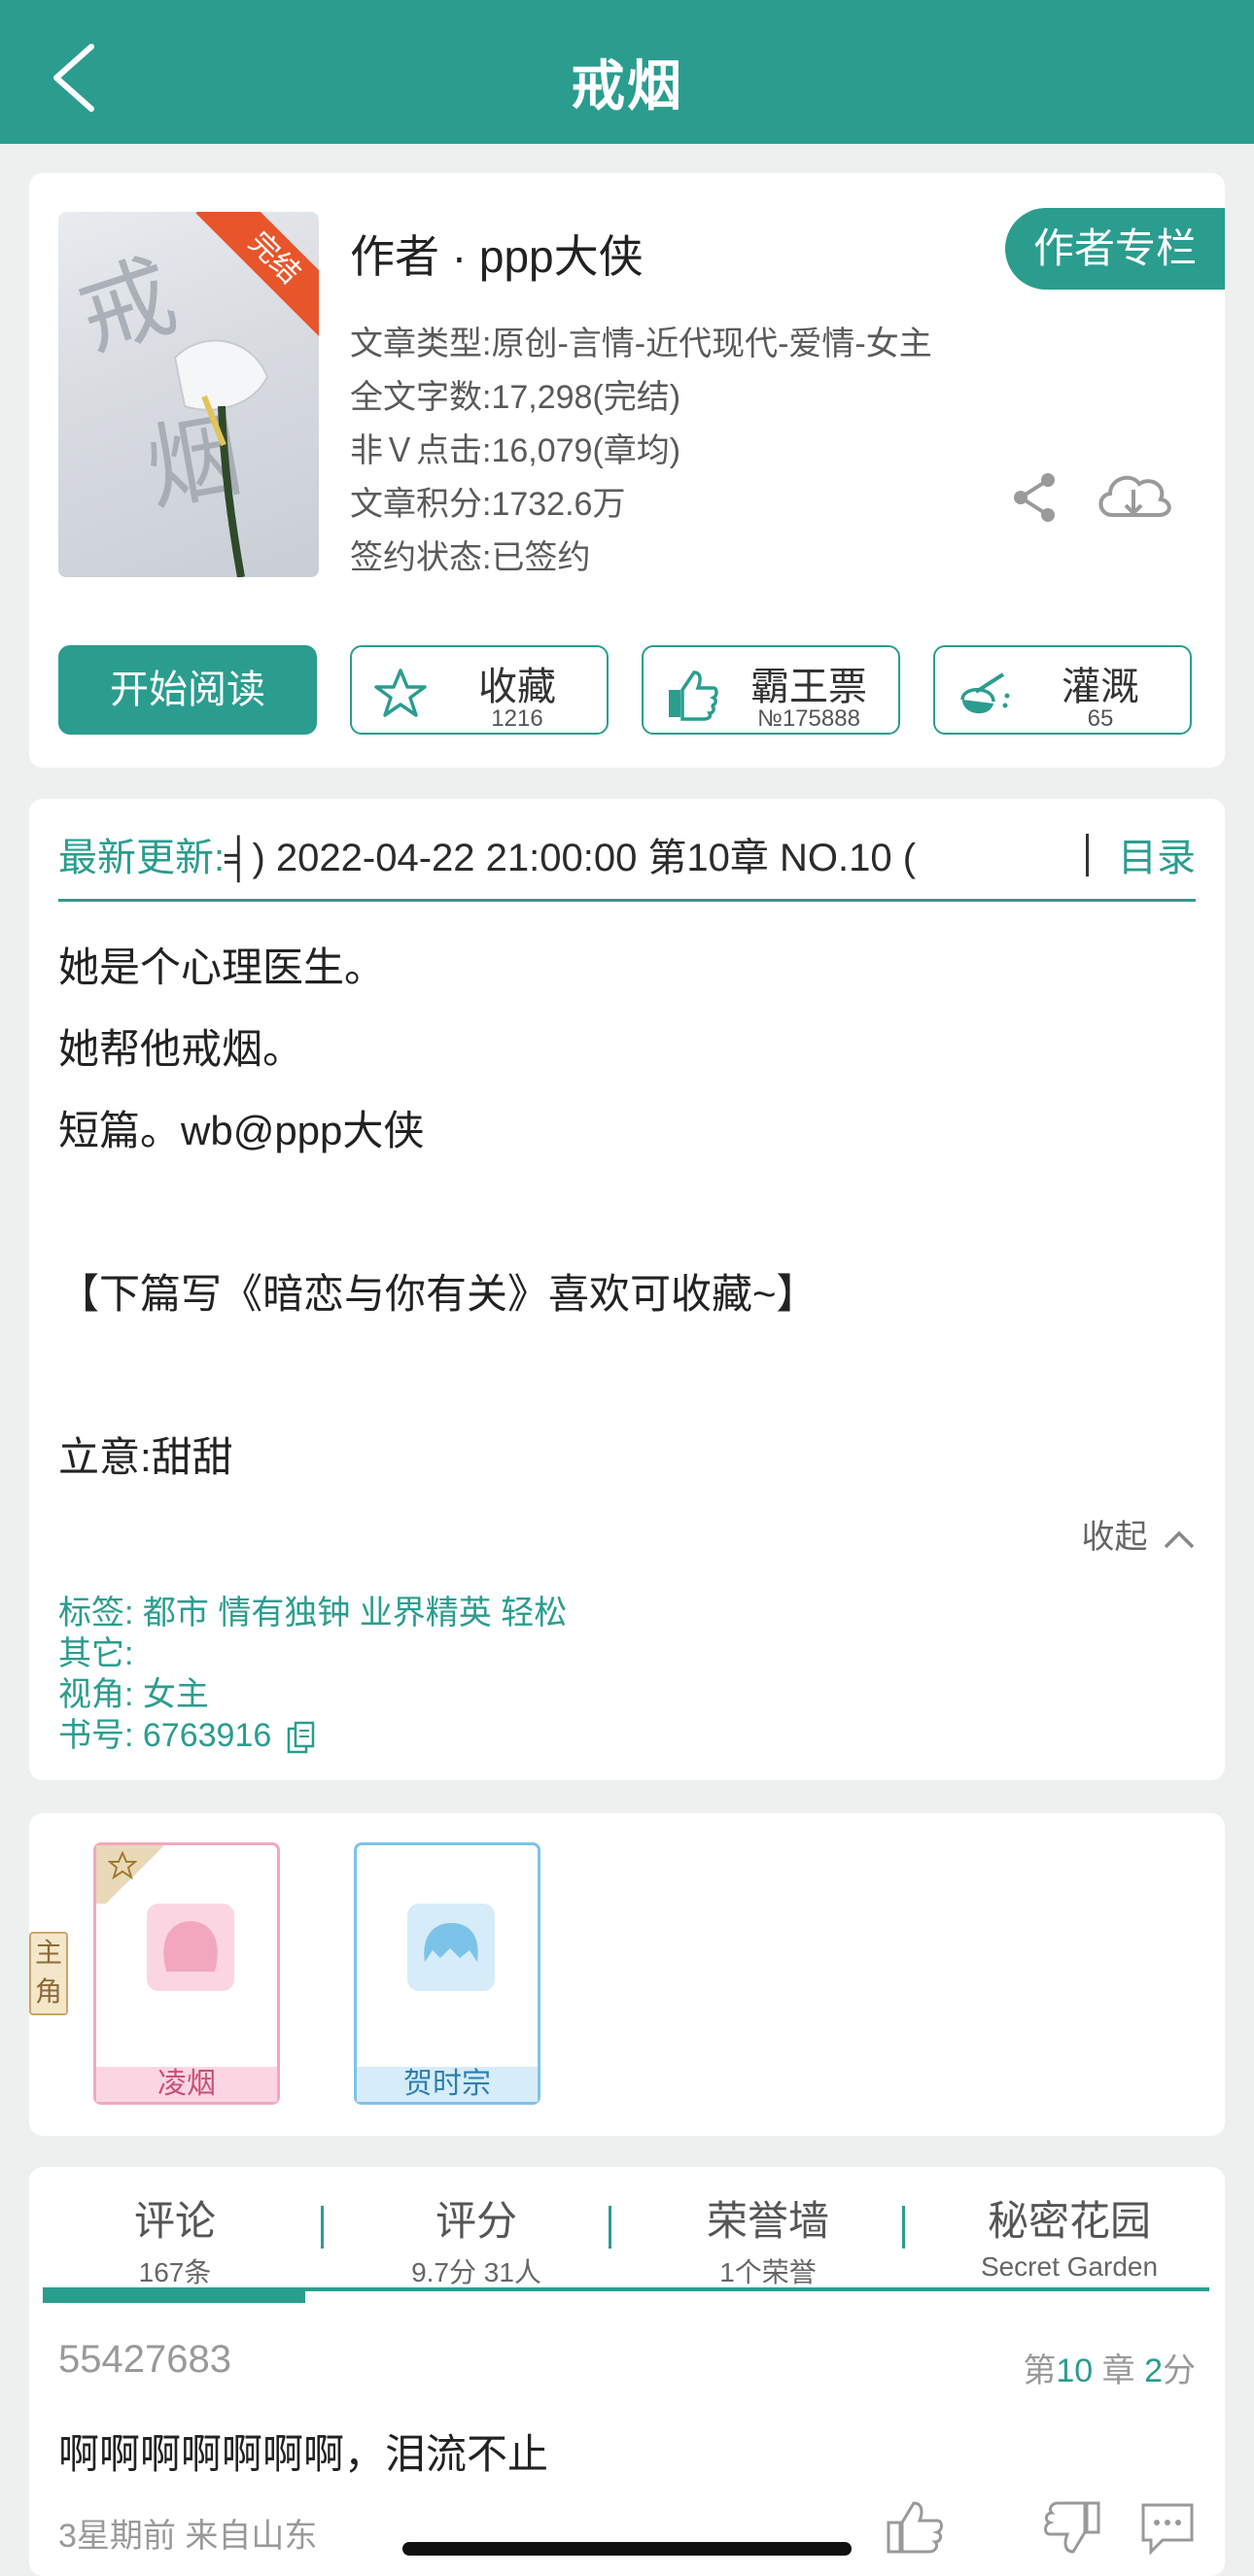  Describe the element at coordinates (301, 1737) in the screenshot. I see `copy-icon` at that location.